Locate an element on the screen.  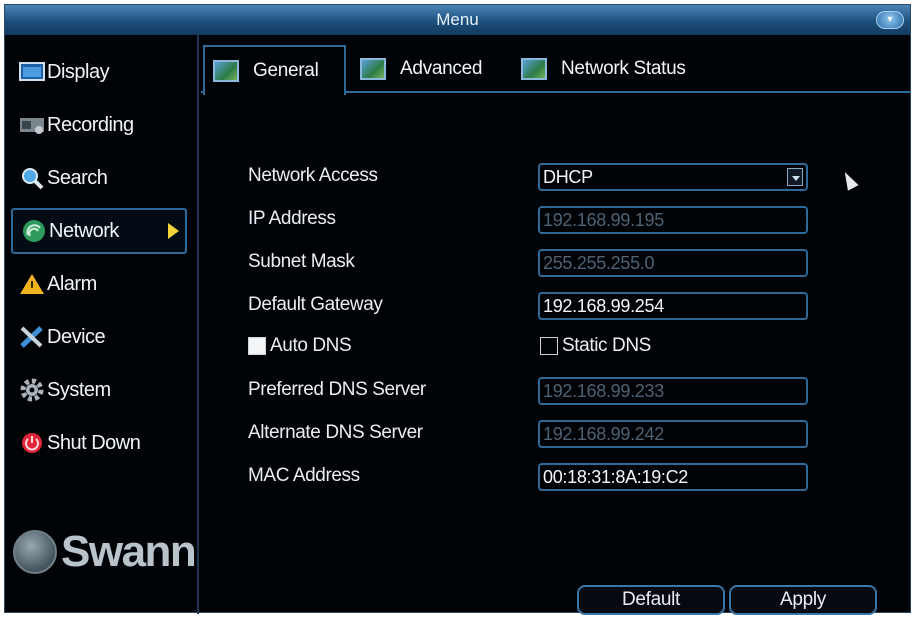
mouse-pointer-icon is located at coordinates (849, 180).